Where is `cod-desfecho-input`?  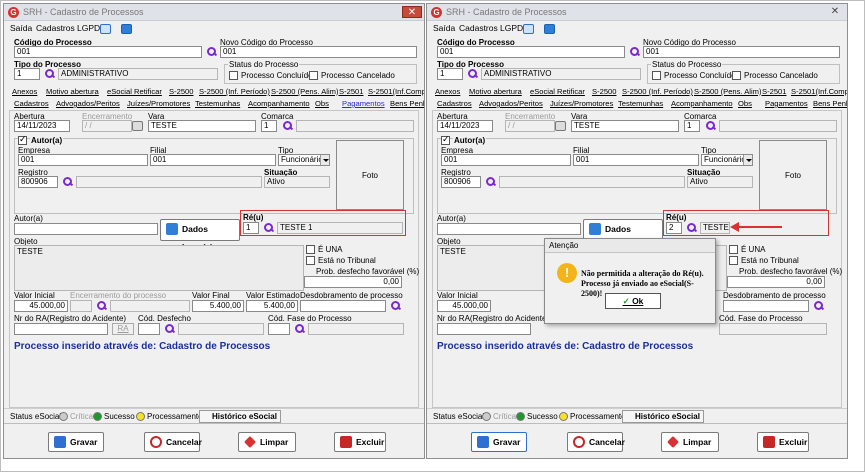 cod-desfecho-input is located at coordinates (149, 329).